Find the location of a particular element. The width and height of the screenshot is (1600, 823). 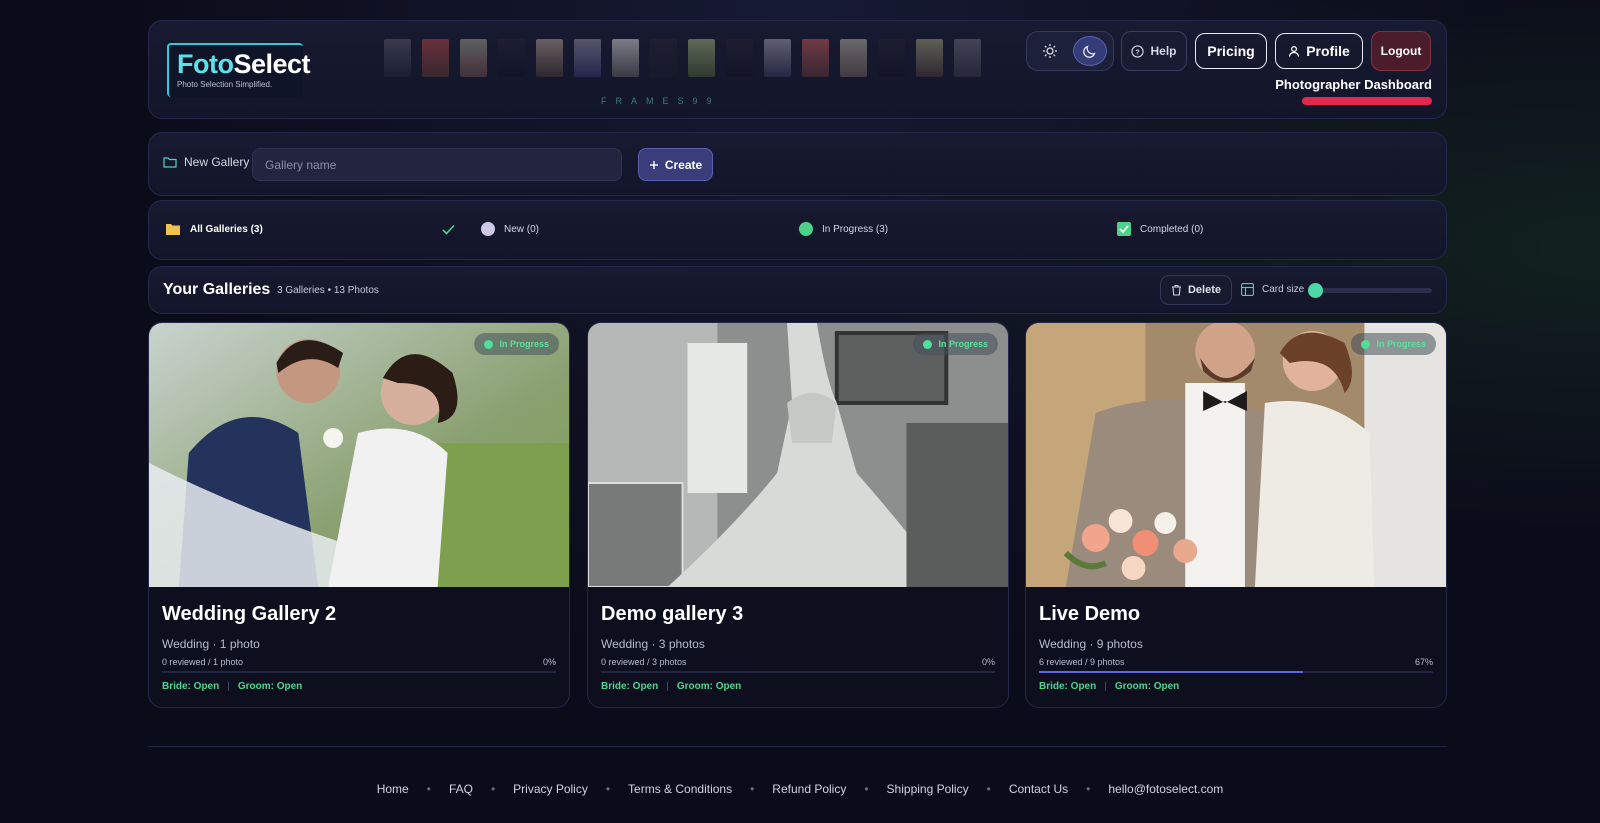

profile-label: Profile is located at coordinates (1328, 51).